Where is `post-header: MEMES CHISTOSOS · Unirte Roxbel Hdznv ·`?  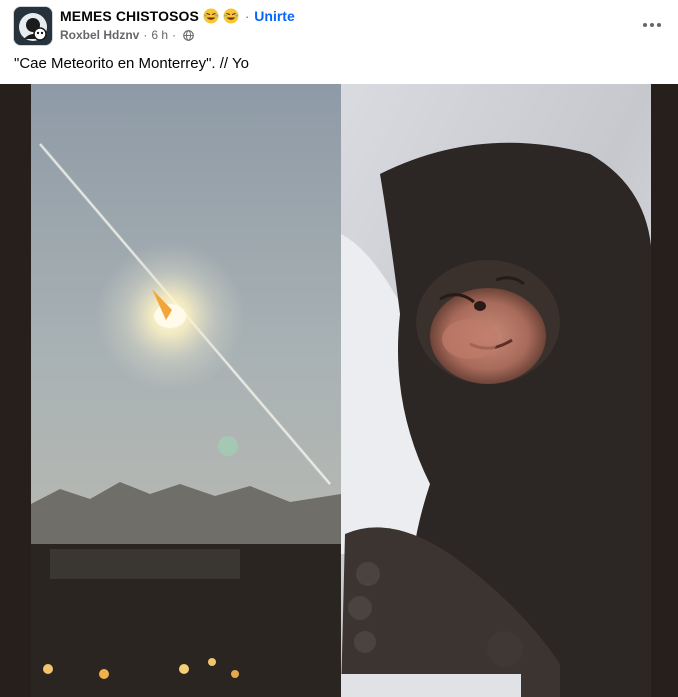
post-header: MEMES CHISTOSOS · Unirte Roxbel Hdznv · is located at coordinates (339, 25).